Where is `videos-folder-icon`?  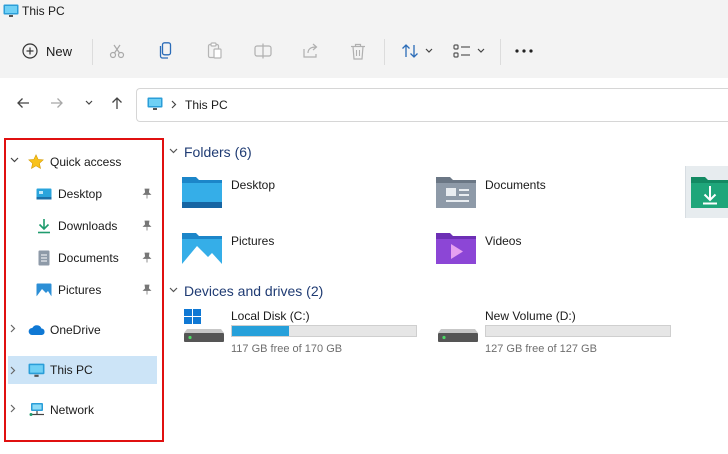 videos-folder-icon is located at coordinates (456, 248).